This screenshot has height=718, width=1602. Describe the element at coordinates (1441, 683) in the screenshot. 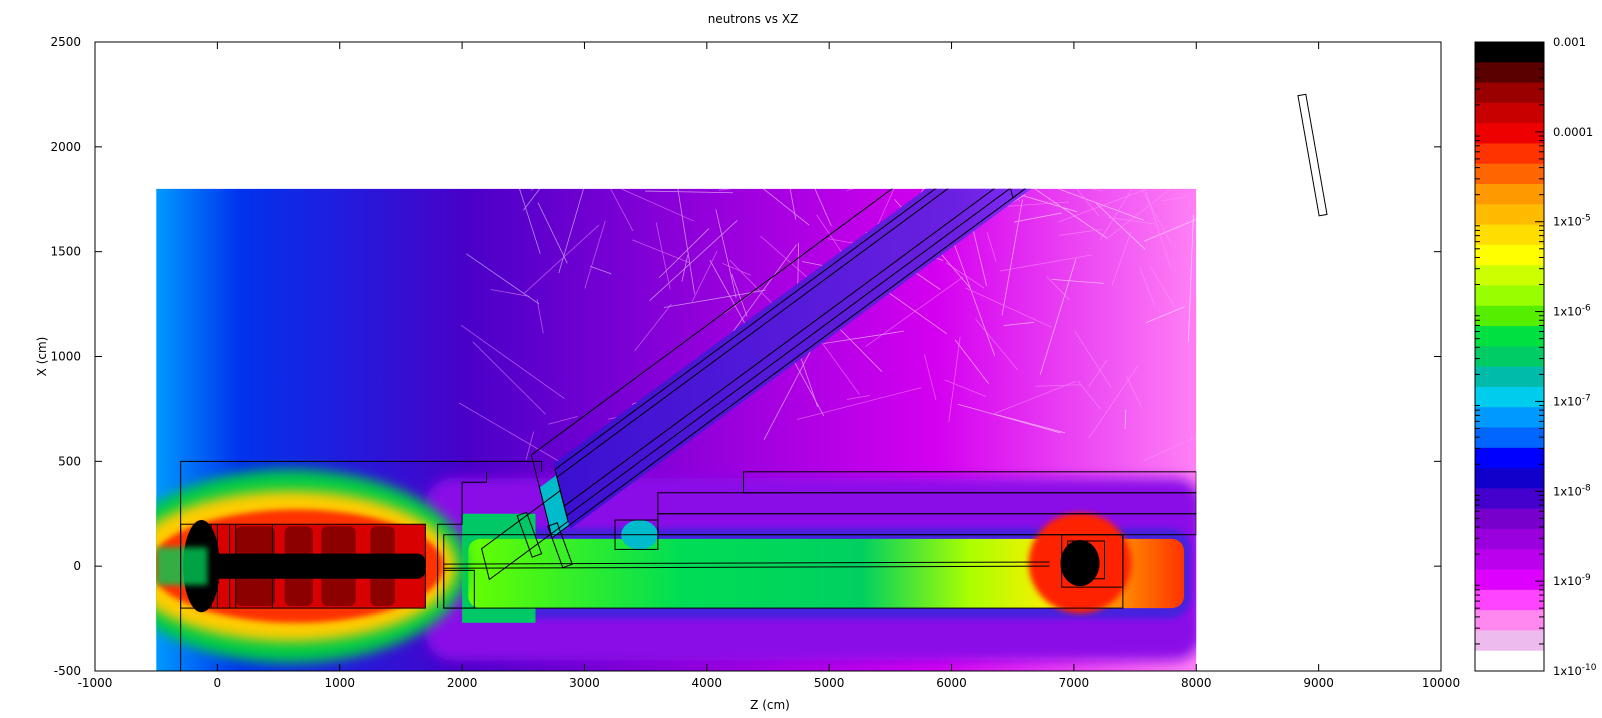

I see `x-tick-label-11: 10000` at that location.